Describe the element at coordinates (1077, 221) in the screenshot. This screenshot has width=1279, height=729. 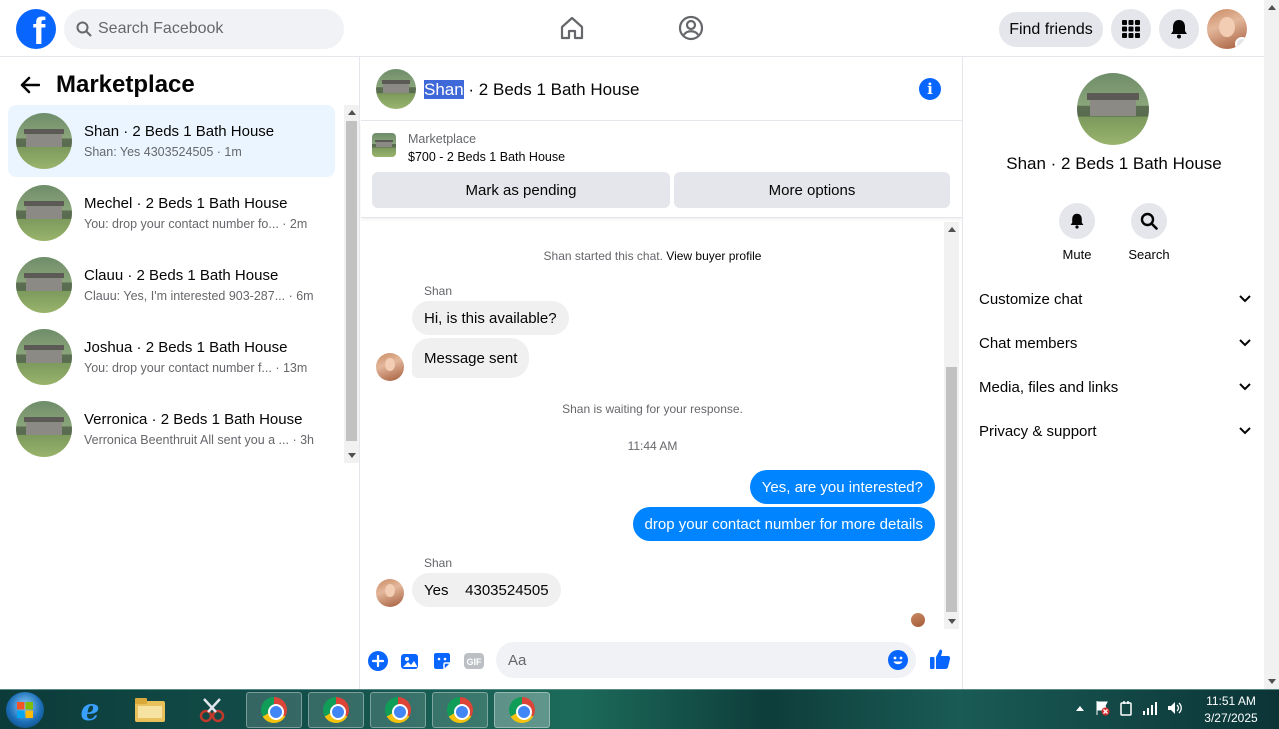
I see `bell-icon` at that location.